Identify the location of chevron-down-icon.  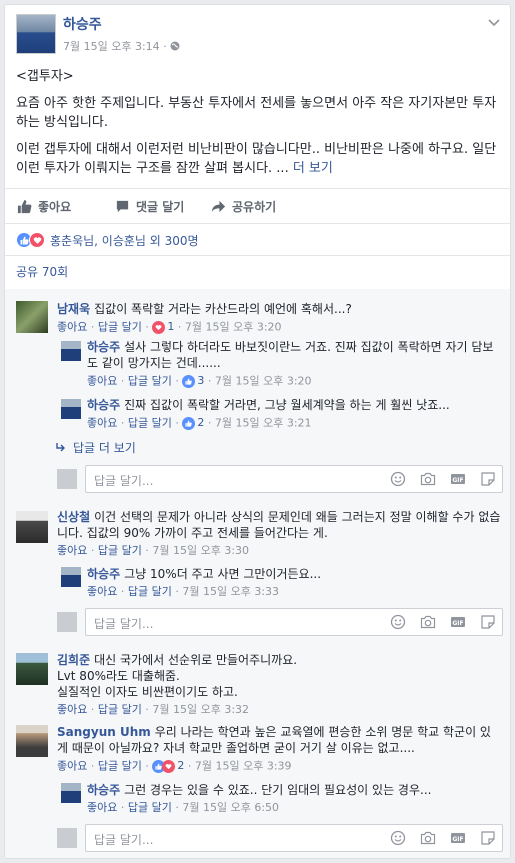
(494, 22).